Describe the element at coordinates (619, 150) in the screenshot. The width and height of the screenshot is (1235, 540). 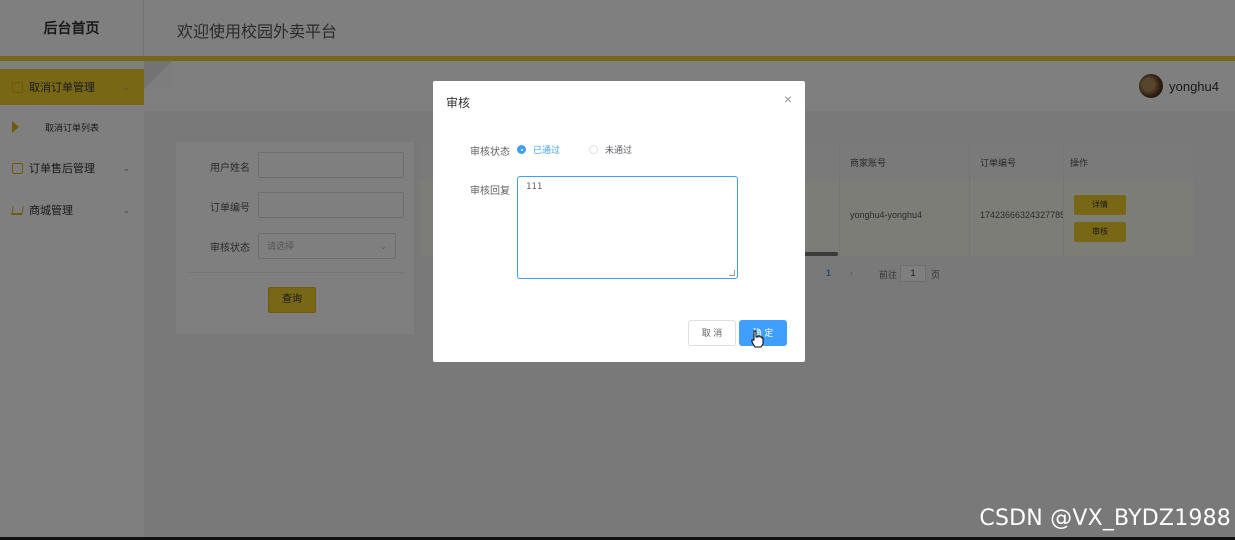
I see `radio-label: 未通过` at that location.